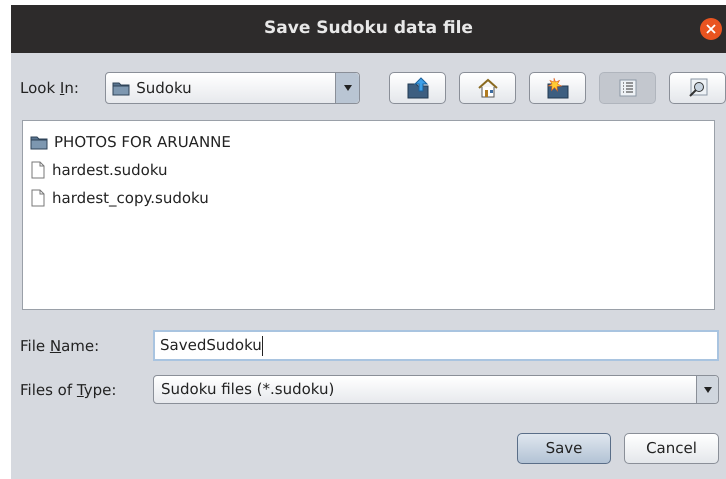 Image resolution: width=726 pixels, height=479 pixels. I want to click on list-view-icon, so click(627, 88).